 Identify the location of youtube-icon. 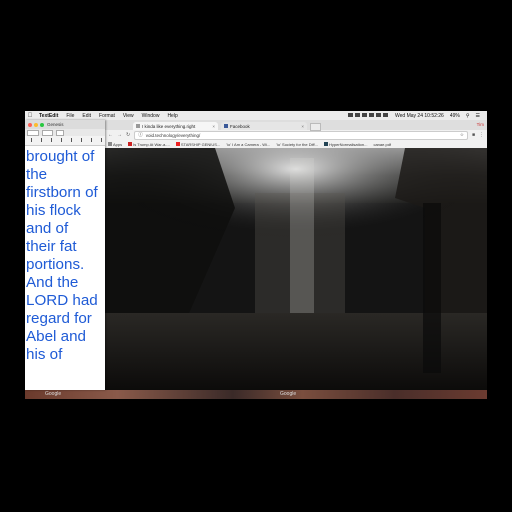
(177, 144).